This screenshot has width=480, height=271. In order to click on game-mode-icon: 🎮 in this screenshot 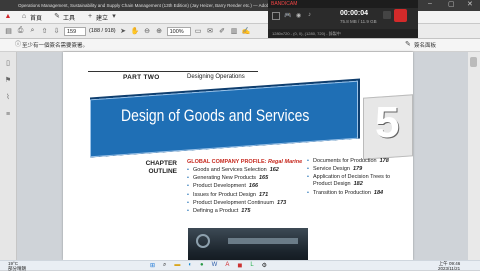, I will do `click(287, 15)`.